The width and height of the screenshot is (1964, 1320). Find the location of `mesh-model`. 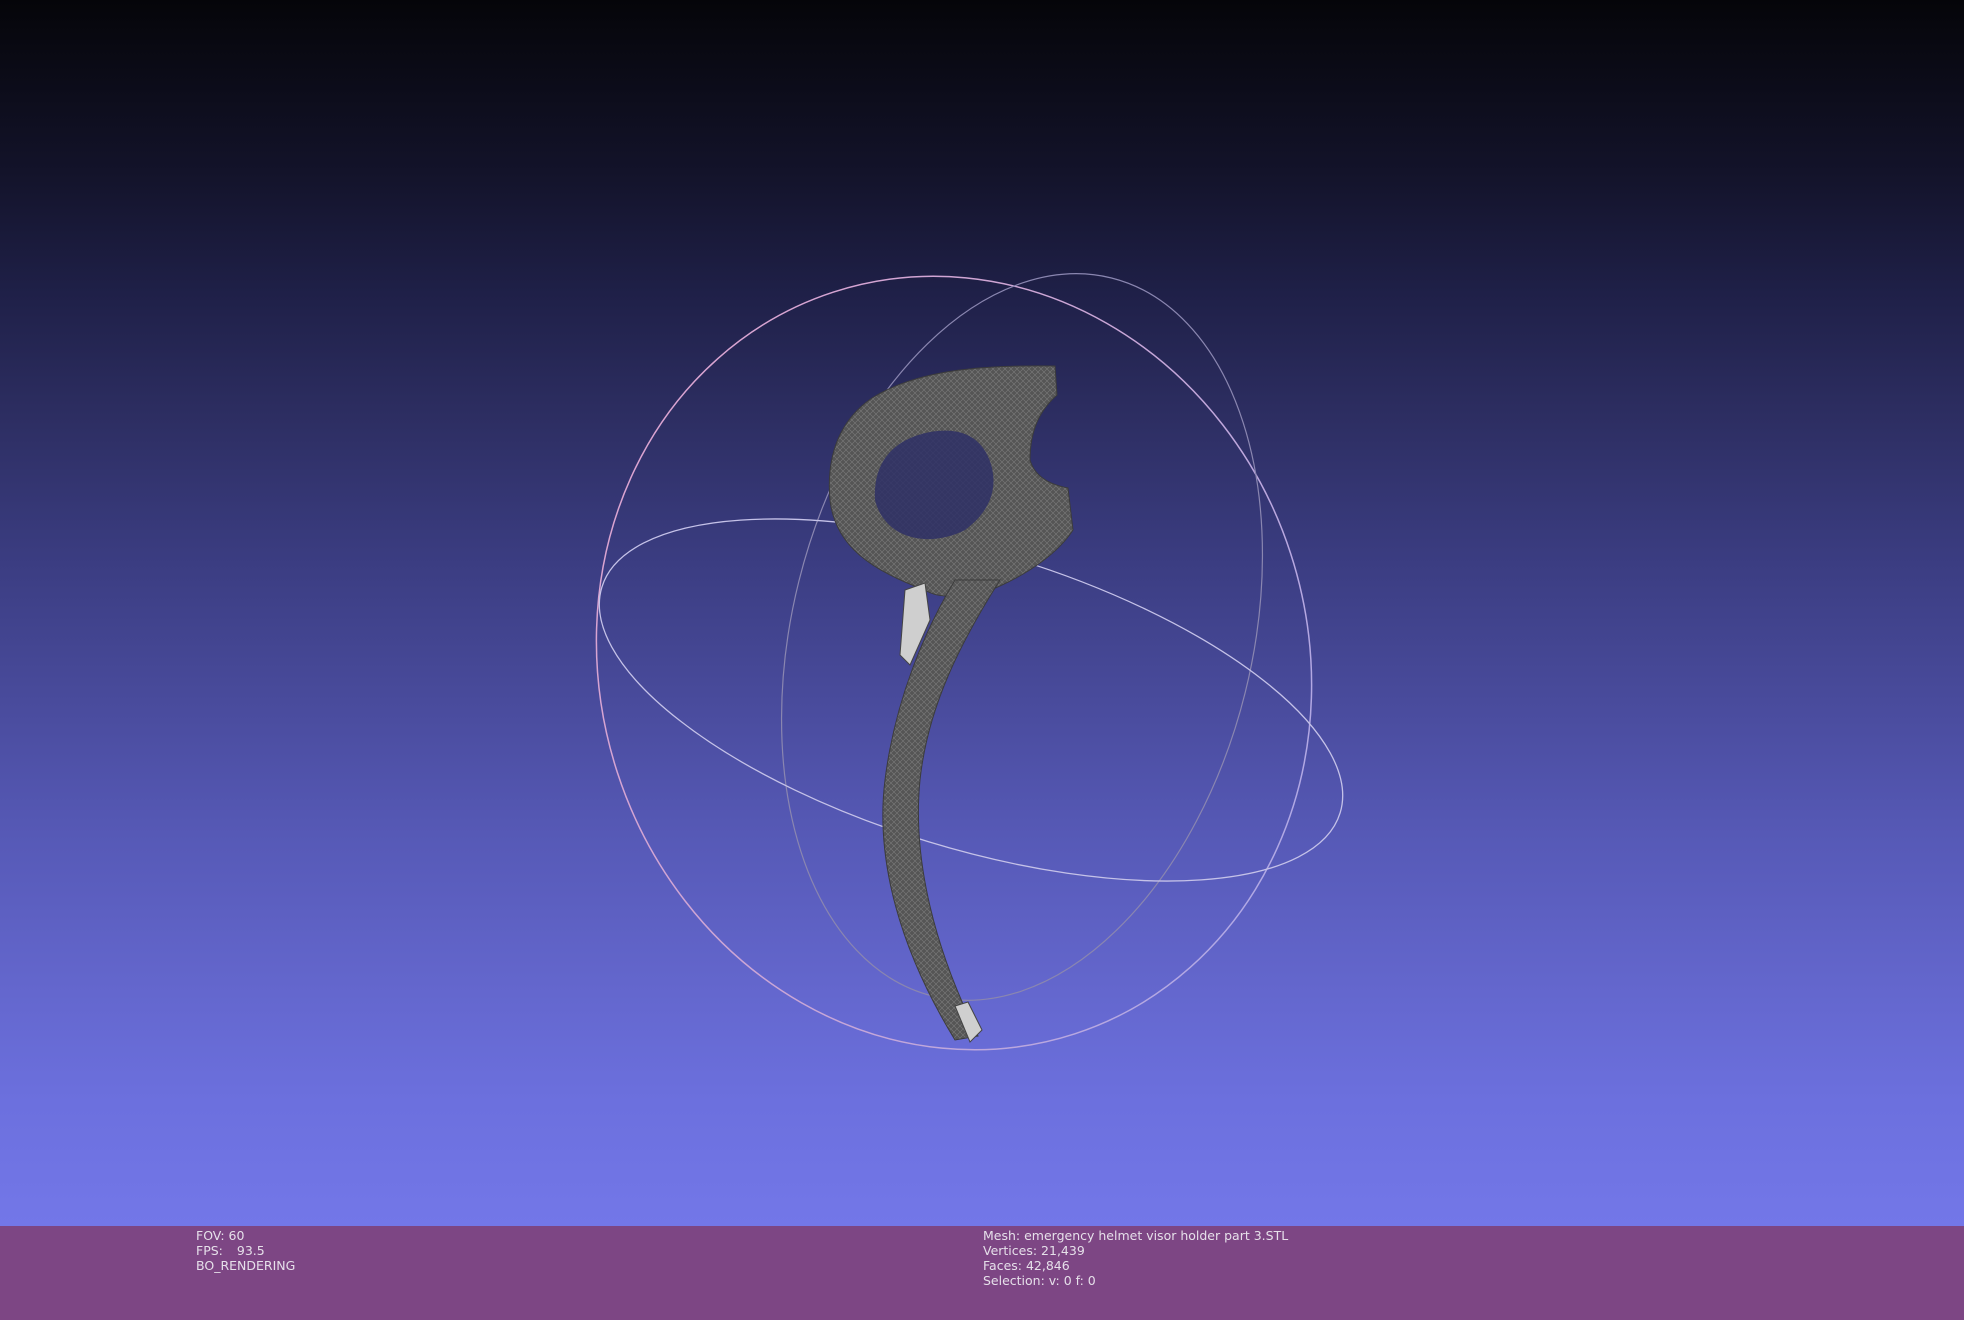

mesh-model is located at coordinates (951, 704).